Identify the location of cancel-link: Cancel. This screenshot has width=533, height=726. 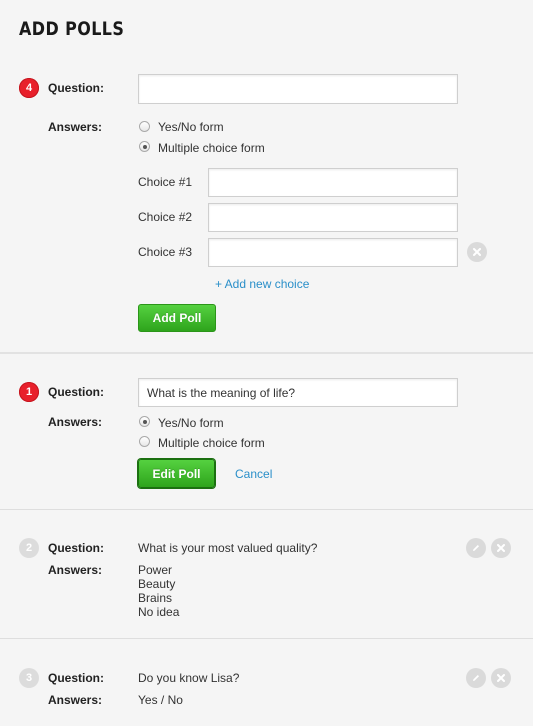
(253, 474).